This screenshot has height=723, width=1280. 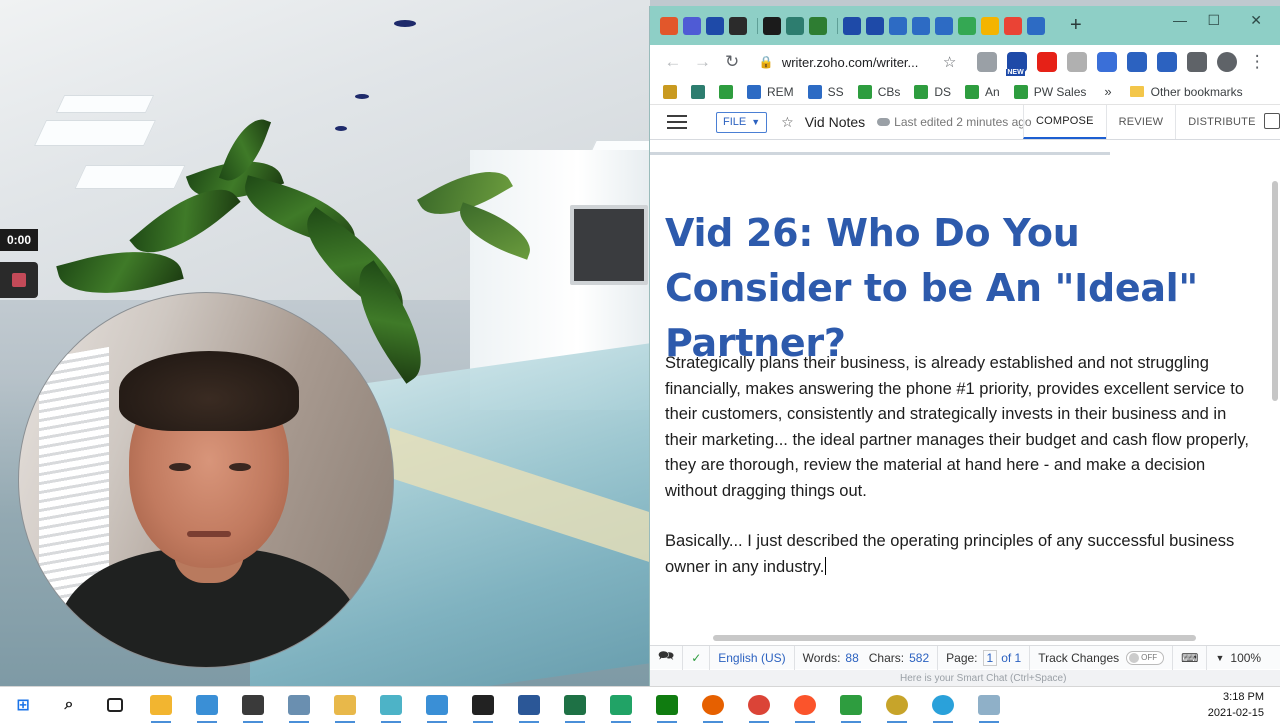 I want to click on side-panel-icon, so click(x=1272, y=121).